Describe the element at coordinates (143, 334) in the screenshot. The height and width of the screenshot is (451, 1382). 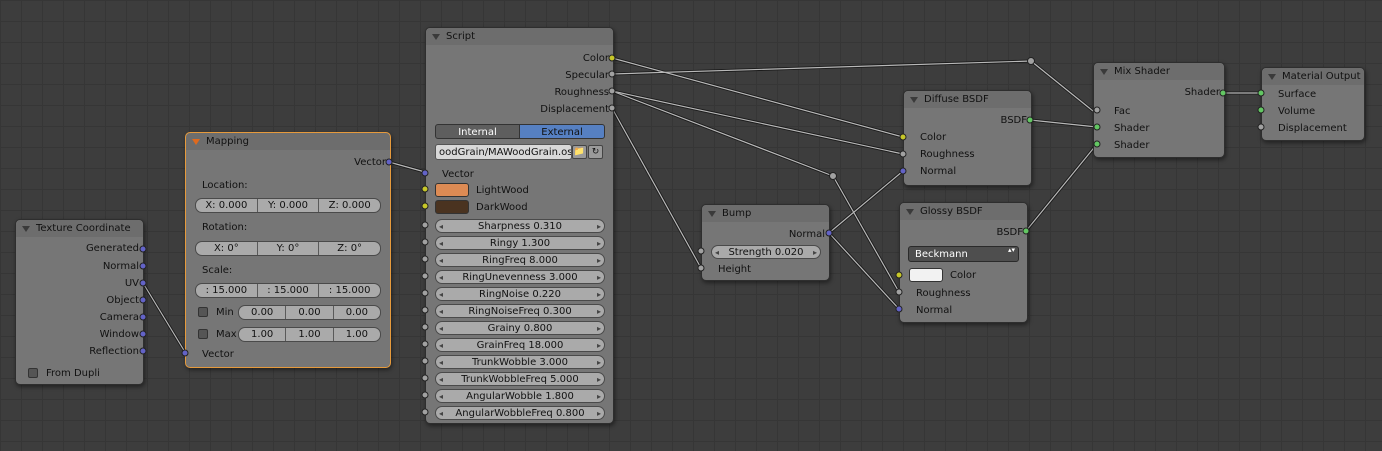
I see `socket-window` at that location.